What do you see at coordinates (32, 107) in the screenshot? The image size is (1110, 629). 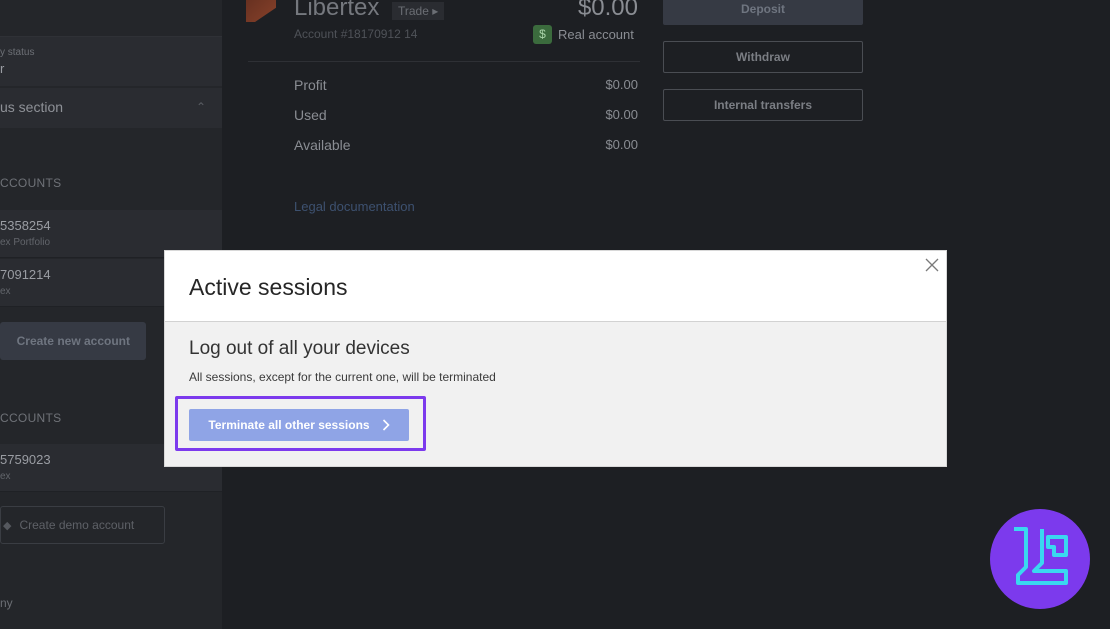 I see `section-label: us section` at bounding box center [32, 107].